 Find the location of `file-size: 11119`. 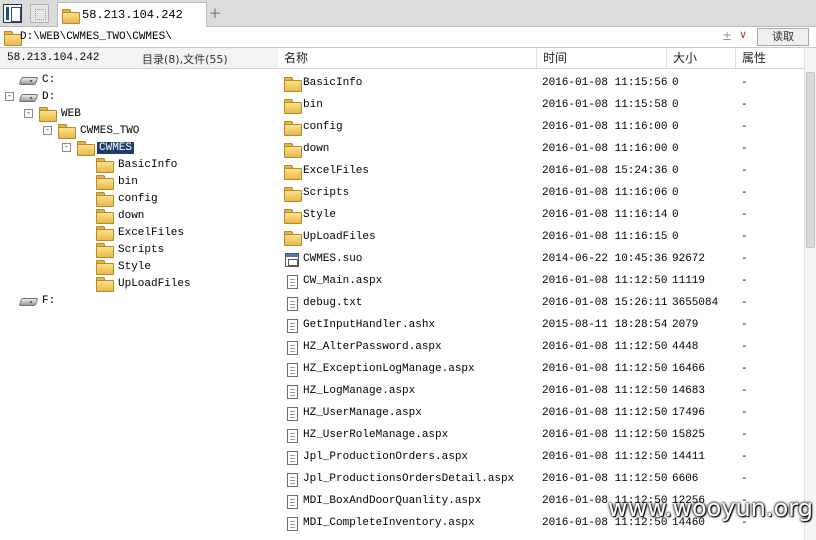

file-size: 11119 is located at coordinates (689, 281).